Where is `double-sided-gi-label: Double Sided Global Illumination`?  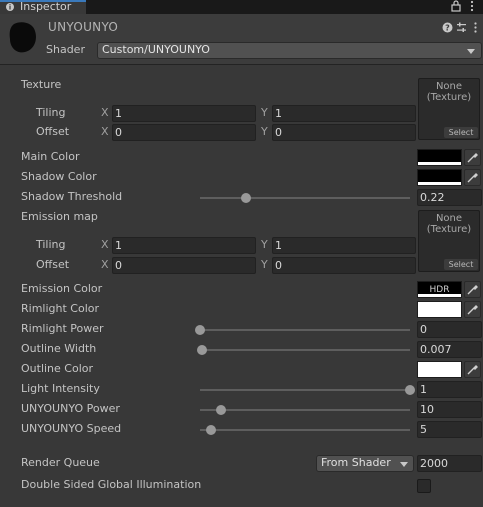
double-sided-gi-label: Double Sided Global Illumination is located at coordinates (111, 484).